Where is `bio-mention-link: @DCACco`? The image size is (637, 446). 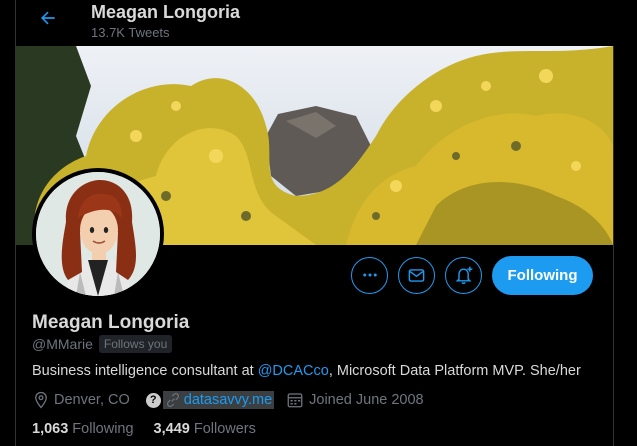
bio-mention-link: @DCACco is located at coordinates (293, 371).